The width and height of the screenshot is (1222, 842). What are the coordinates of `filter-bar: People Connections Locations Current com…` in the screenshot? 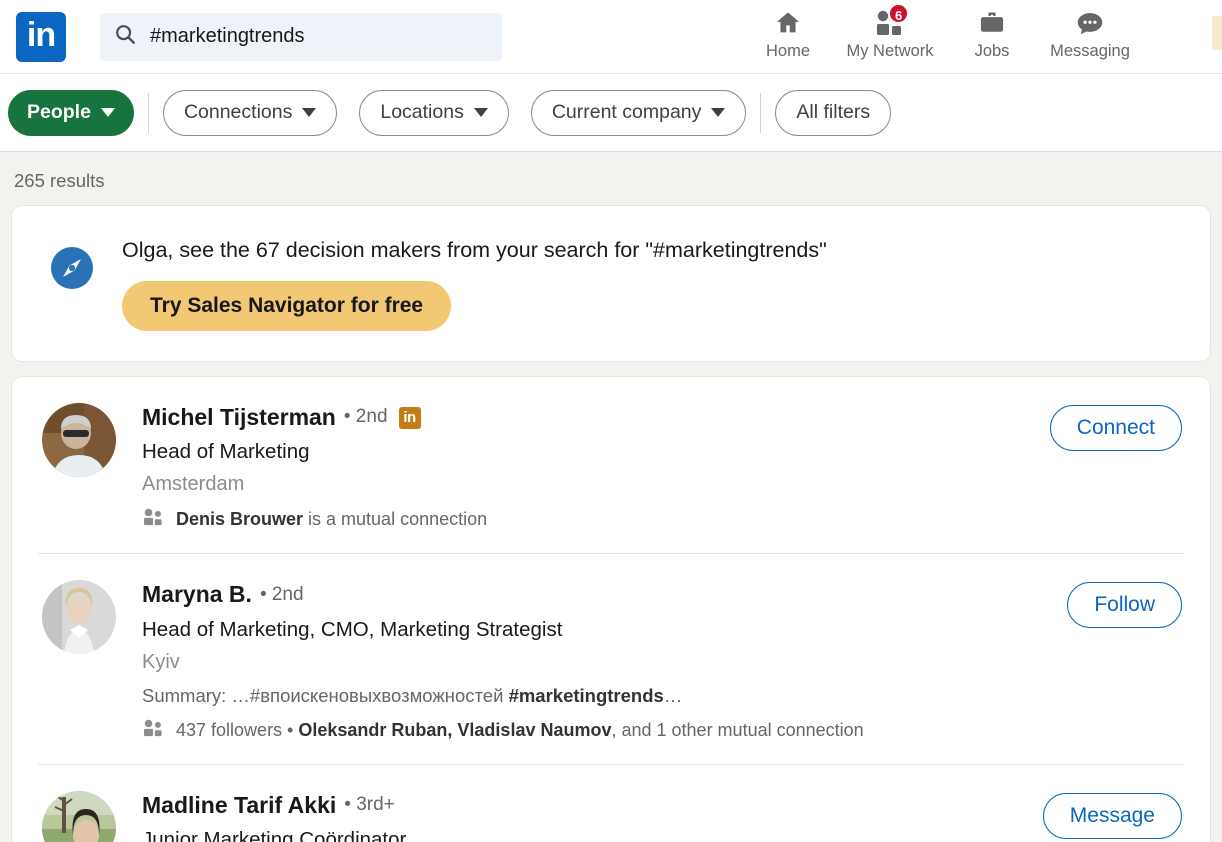 It's located at (611, 113).